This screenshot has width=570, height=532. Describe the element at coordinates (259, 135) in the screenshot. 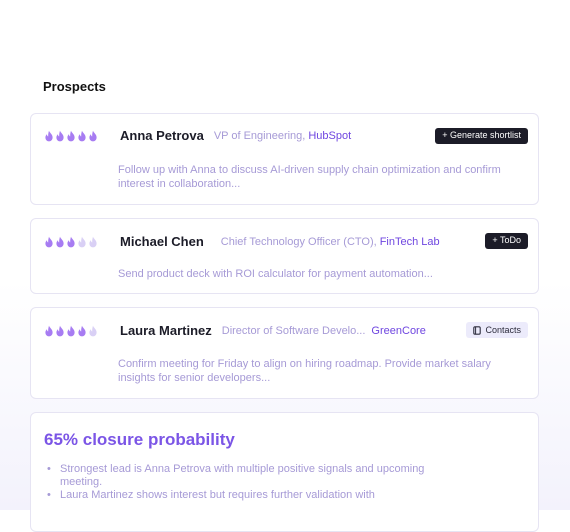

I see `prospect-role: VP of Engineering,` at that location.